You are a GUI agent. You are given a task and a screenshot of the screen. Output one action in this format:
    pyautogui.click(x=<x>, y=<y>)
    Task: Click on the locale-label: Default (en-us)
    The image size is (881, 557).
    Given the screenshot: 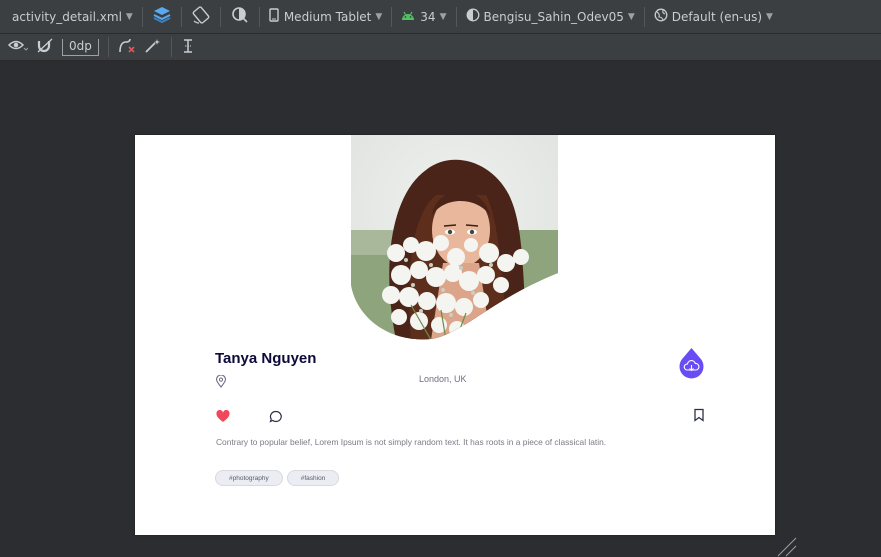 What is the action you would take?
    pyautogui.click(x=716, y=16)
    